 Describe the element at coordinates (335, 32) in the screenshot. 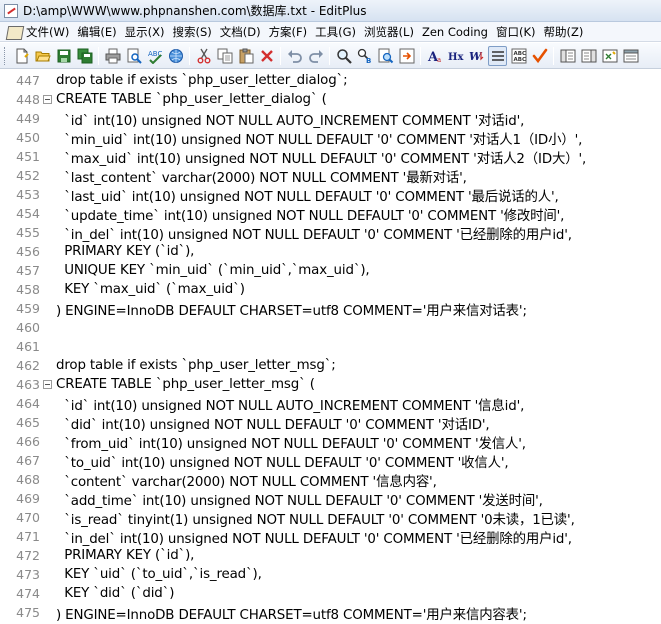

I see `menu-tools: 工具(G)` at that location.